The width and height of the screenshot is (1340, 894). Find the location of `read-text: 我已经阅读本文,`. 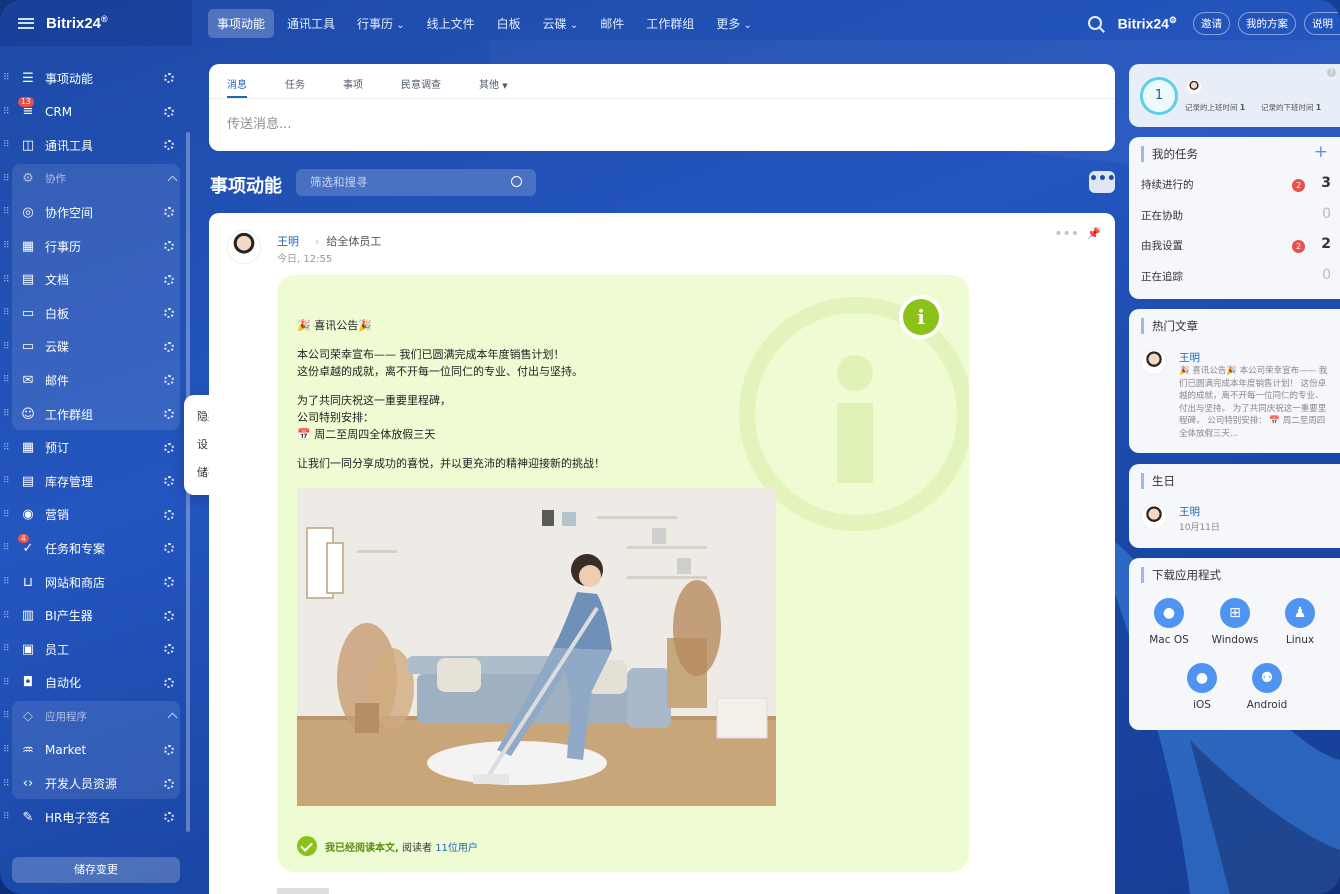

read-text: 我已经阅读本文, is located at coordinates (362, 846).